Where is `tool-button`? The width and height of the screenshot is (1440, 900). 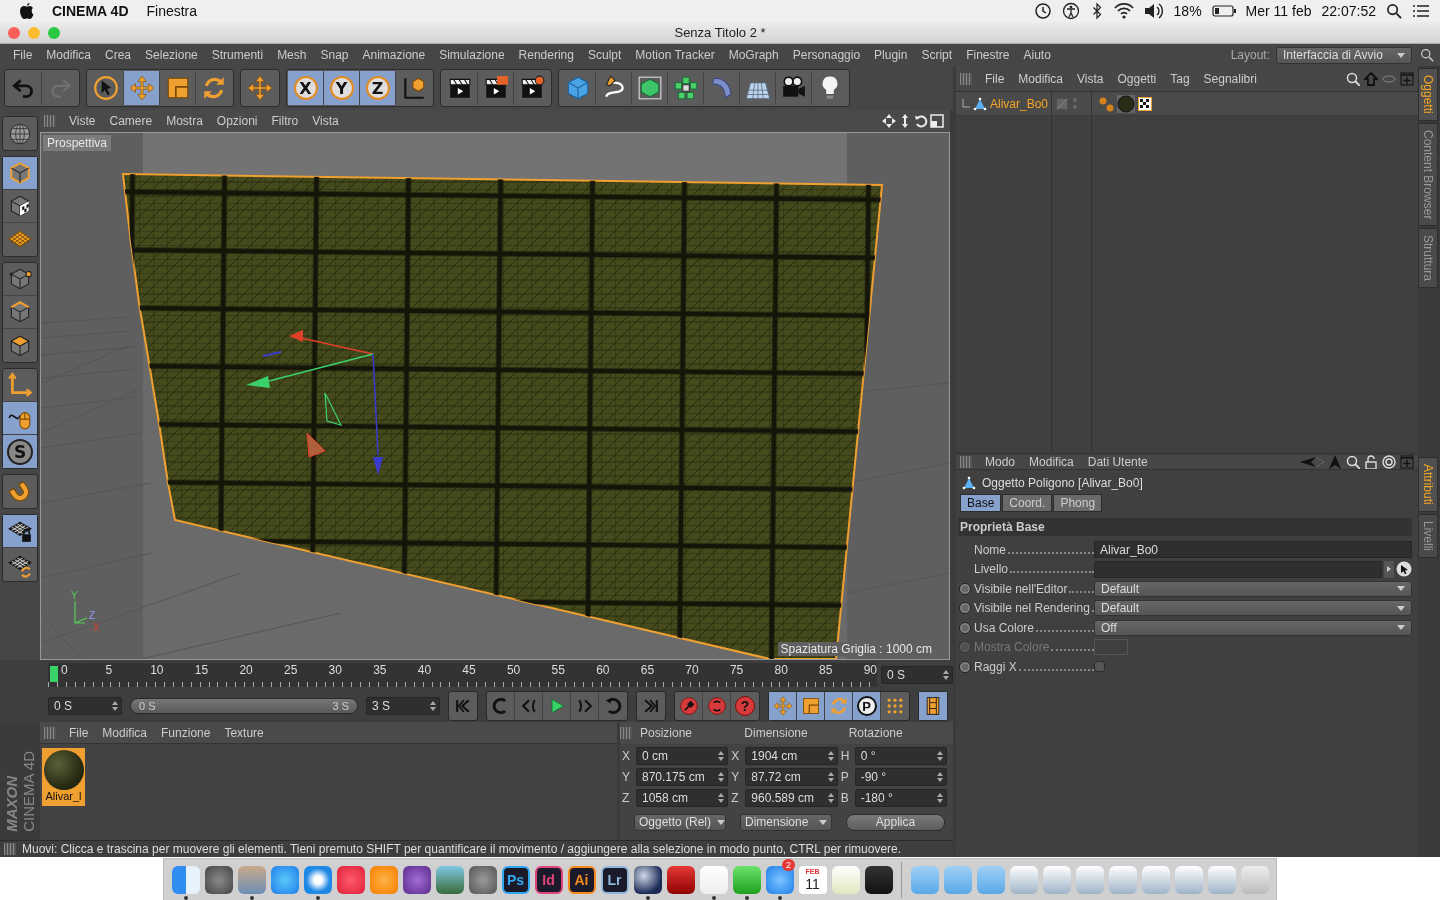 tool-button is located at coordinates (20, 531).